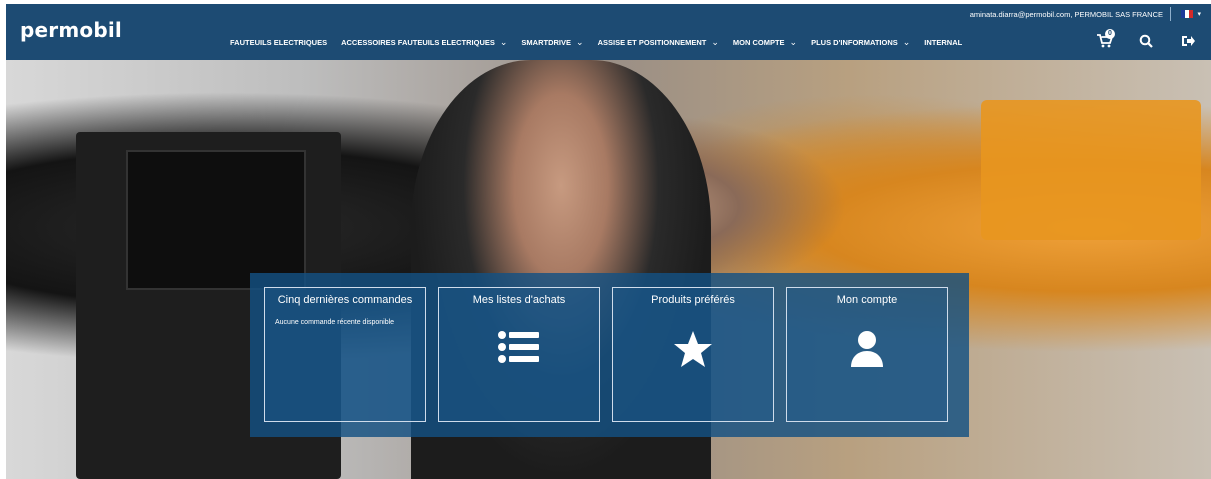 The width and height of the screenshot is (1211, 479). I want to click on tile-my-account: Mon compte, so click(867, 354).